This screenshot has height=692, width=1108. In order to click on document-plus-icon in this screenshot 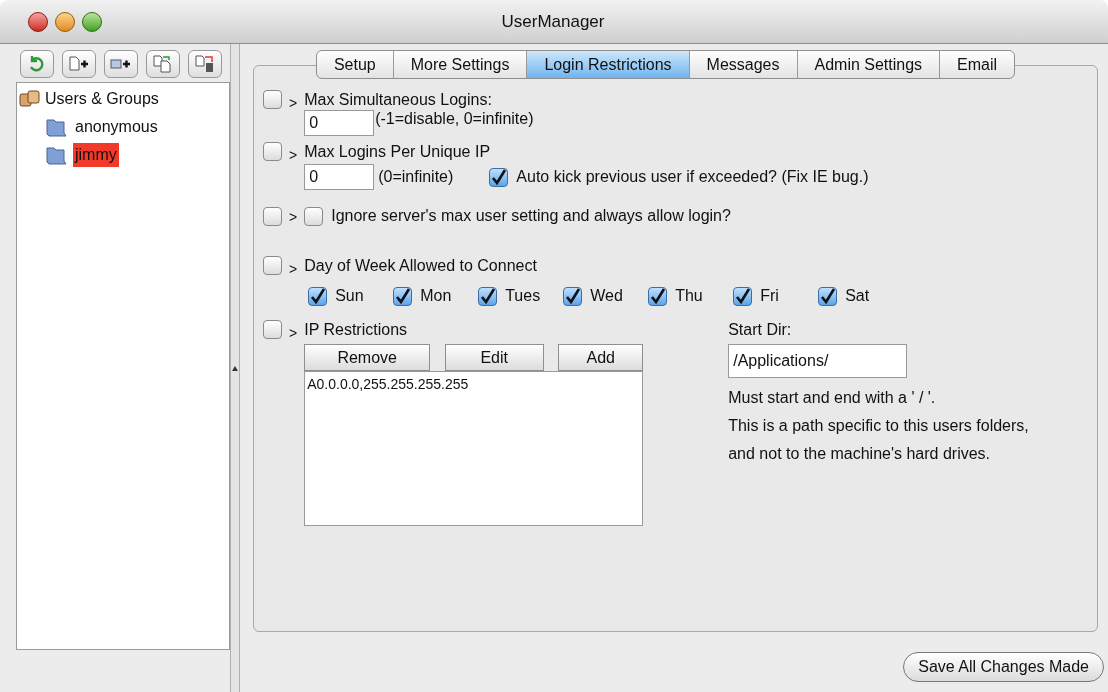, I will do `click(79, 64)`.